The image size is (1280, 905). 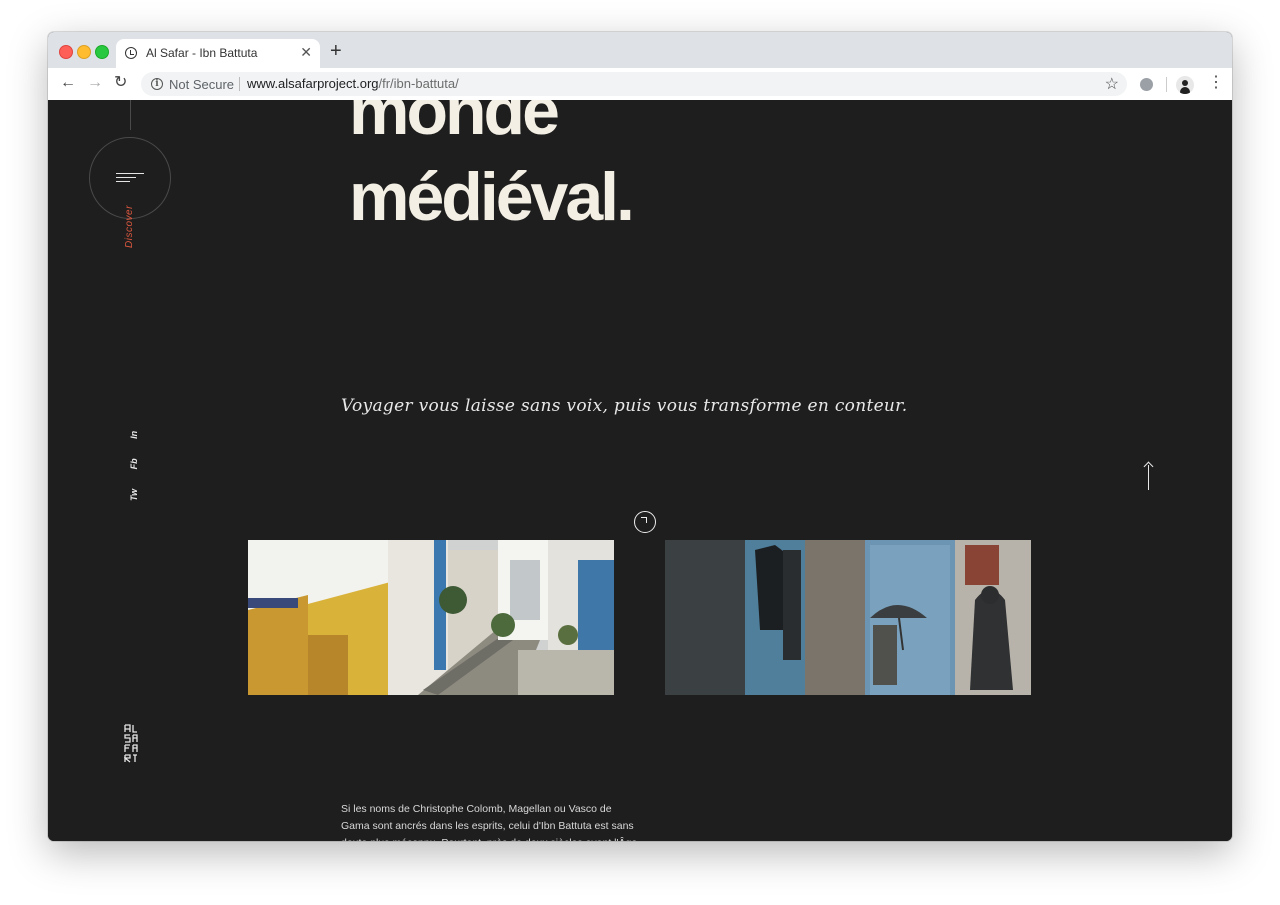 What do you see at coordinates (239, 84) in the screenshot?
I see `url-divider` at bounding box center [239, 84].